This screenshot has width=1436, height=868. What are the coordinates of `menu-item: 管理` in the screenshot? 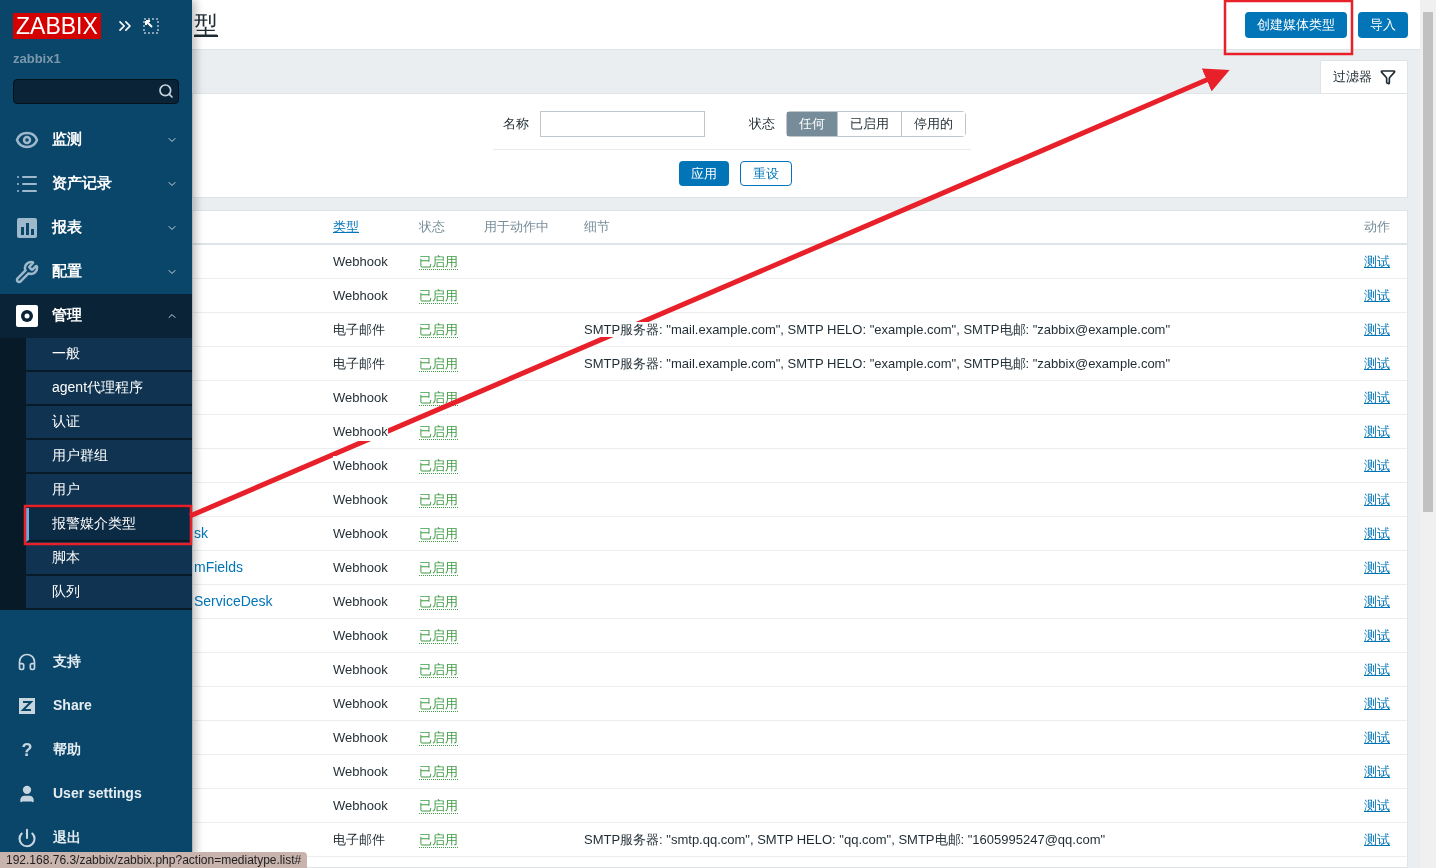 It's located at (96, 315).